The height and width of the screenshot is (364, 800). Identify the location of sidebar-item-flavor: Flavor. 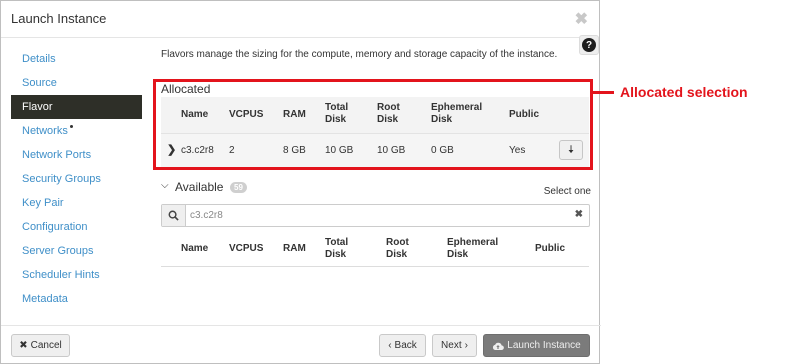
(76, 107).